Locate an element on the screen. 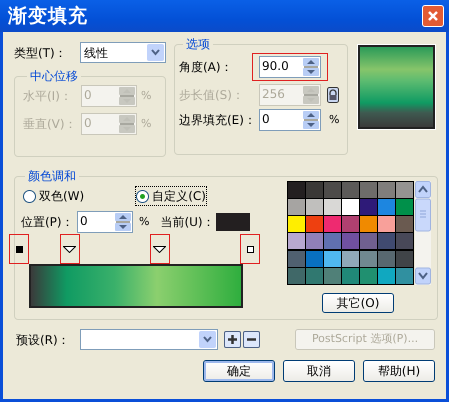 The height and width of the screenshot is (402, 449). plus-icon is located at coordinates (232, 339).